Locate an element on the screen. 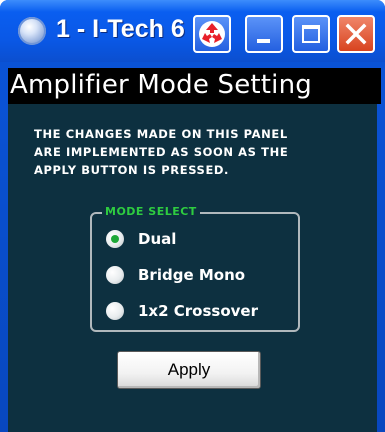 This screenshot has height=432, width=385. maximize-icon is located at coordinates (311, 34).